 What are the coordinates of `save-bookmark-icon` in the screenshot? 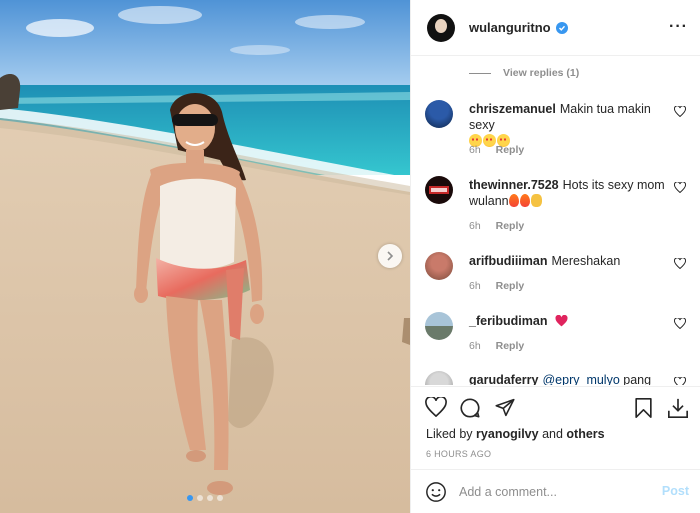 It's located at (643, 408).